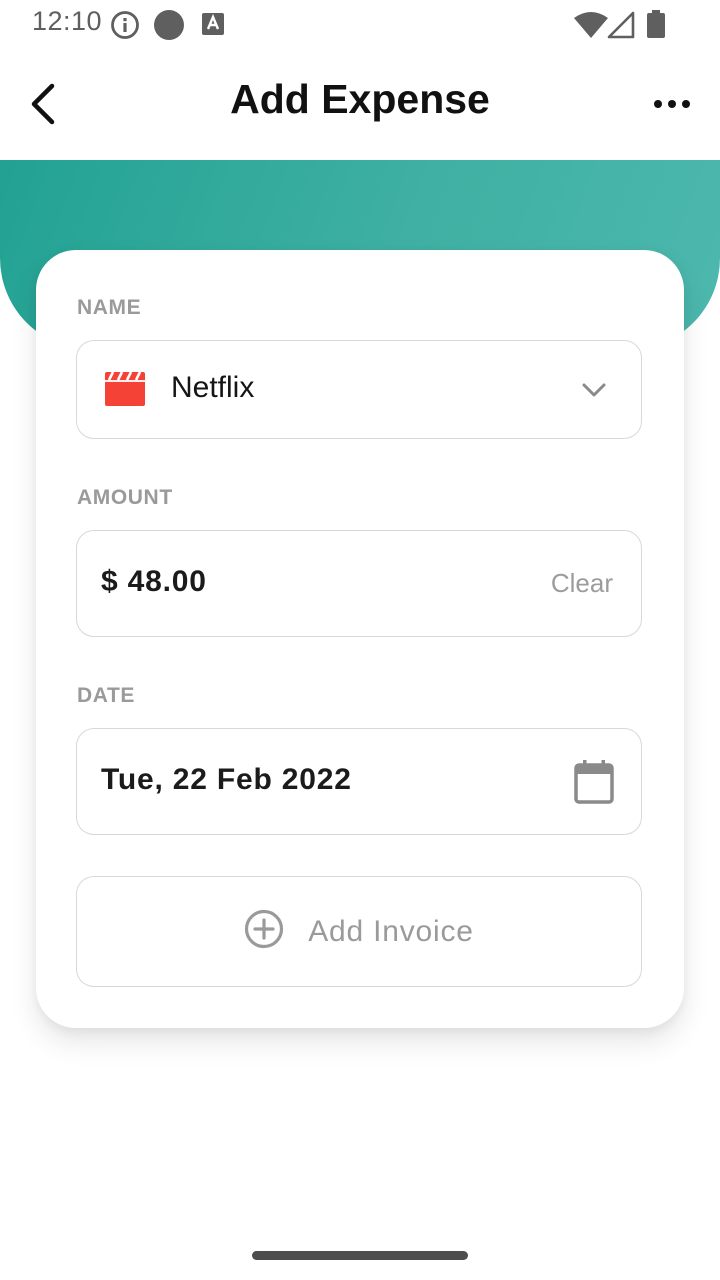  What do you see at coordinates (213, 26) in the screenshot?
I see `font-a-icon` at bounding box center [213, 26].